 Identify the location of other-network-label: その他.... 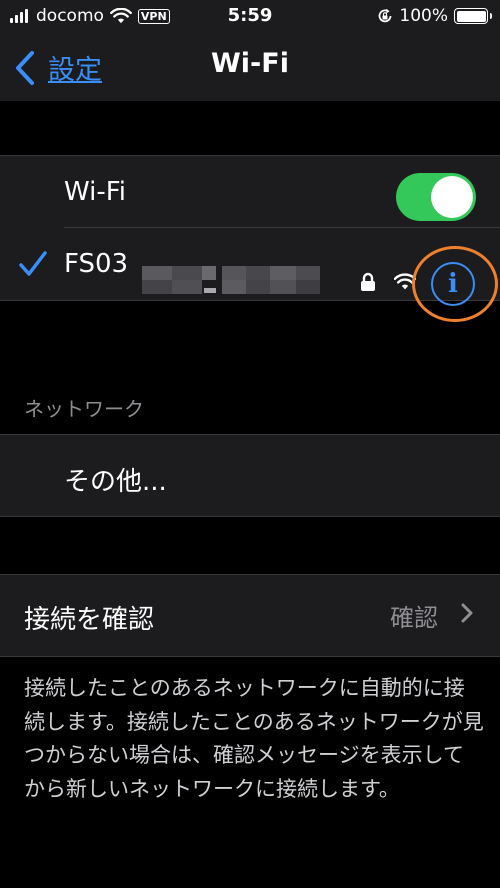
(115, 482).